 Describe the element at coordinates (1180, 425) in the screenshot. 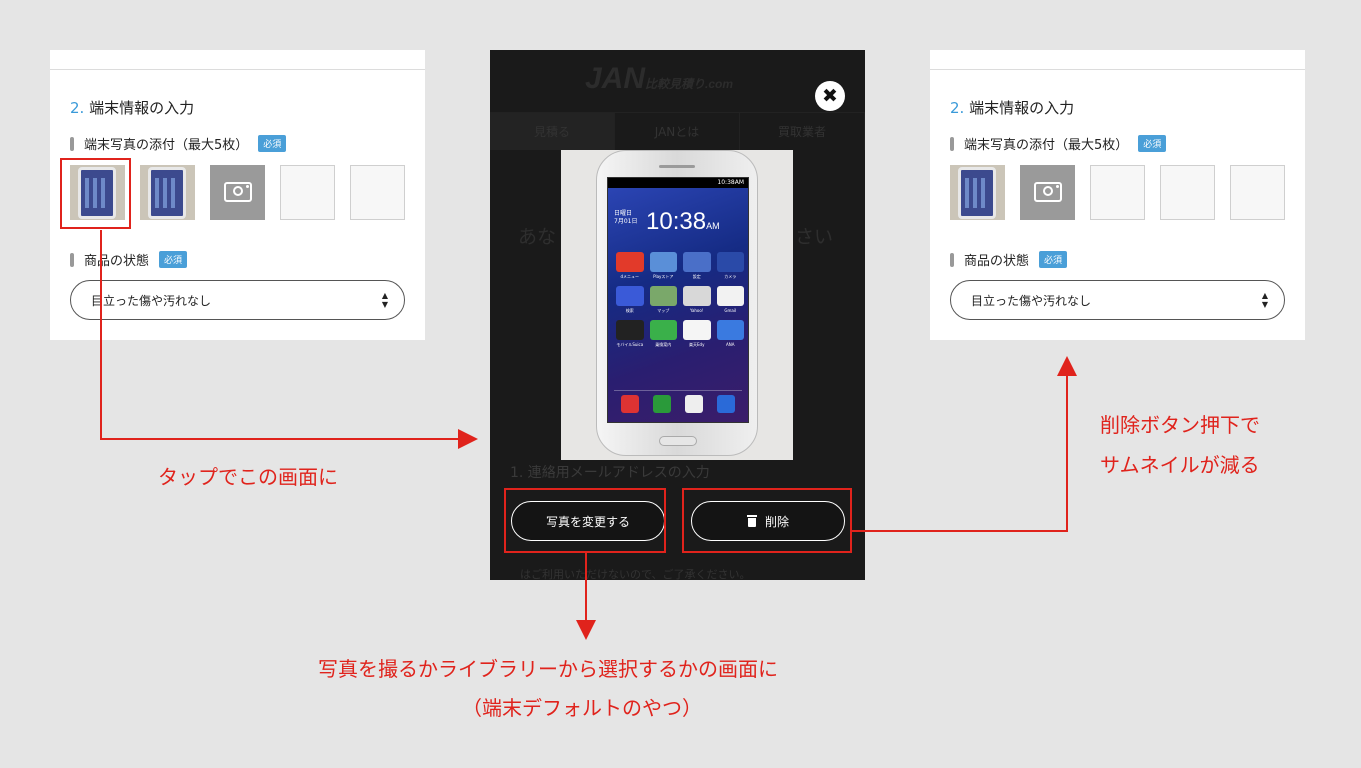

I see `delete-annotation-line1: 削除ボタン押下で` at that location.